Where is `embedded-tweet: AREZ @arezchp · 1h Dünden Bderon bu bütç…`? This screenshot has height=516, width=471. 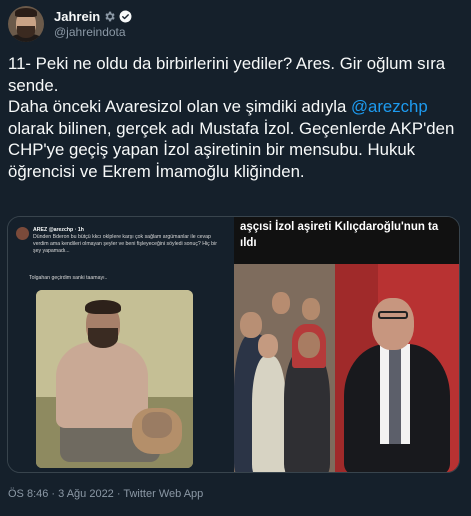 embedded-tweet: AREZ @arezchp · 1h Dünden Bderon bu bütç… is located at coordinates (119, 241).